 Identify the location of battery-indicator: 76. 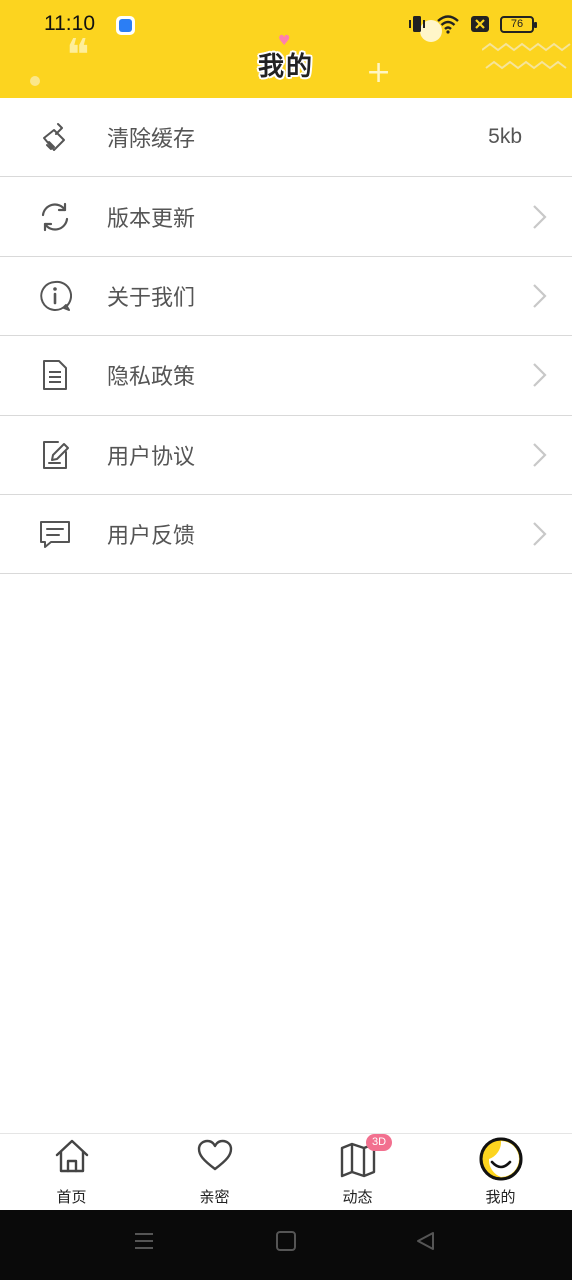
(518, 24).